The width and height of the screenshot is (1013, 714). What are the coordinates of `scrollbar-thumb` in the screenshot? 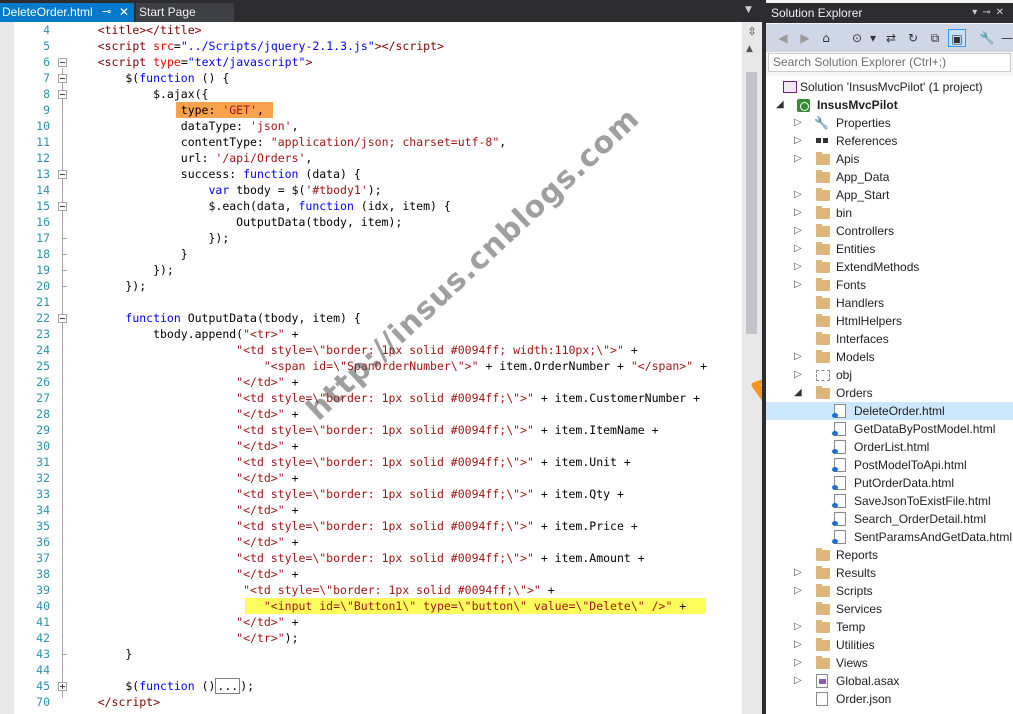 It's located at (751, 203).